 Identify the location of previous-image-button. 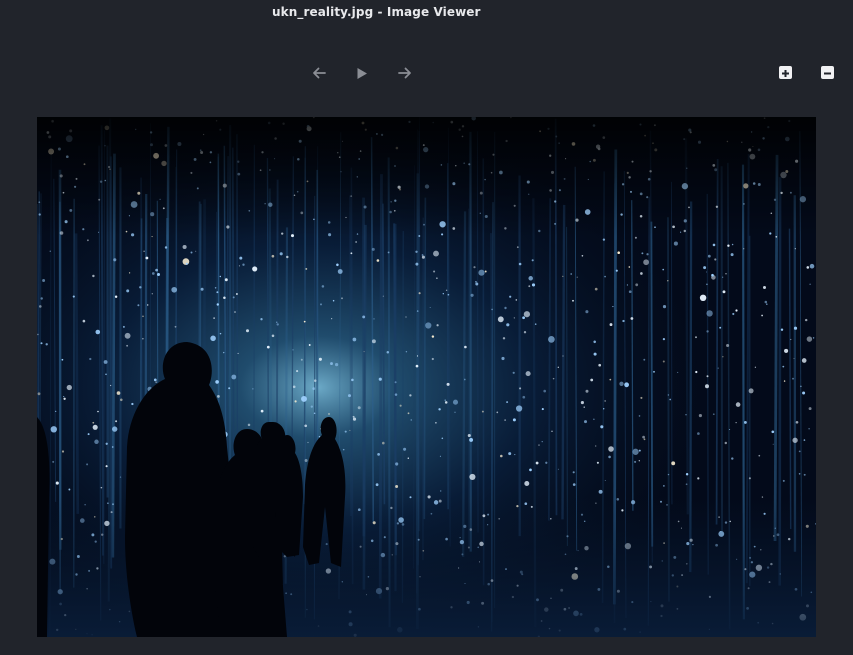
(319, 73).